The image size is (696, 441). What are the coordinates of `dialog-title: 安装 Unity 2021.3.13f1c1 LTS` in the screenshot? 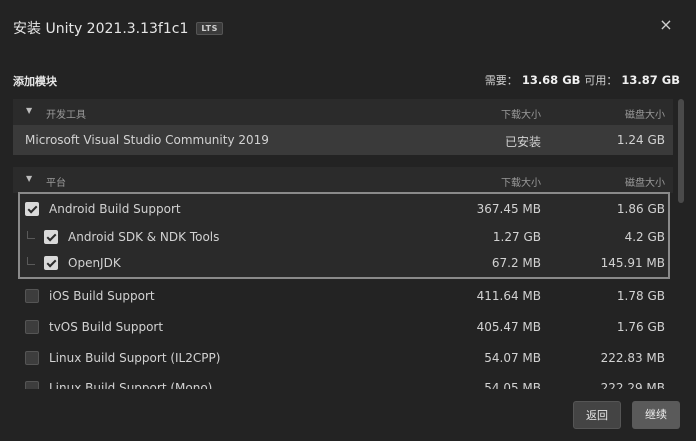 It's located at (118, 28).